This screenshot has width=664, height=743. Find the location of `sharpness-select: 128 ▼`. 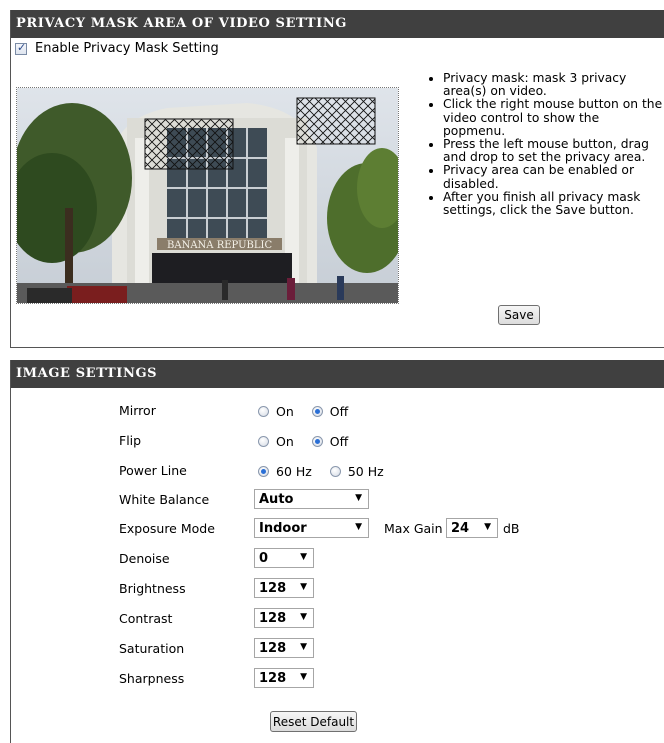

sharpness-select: 128 ▼ is located at coordinates (284, 678).